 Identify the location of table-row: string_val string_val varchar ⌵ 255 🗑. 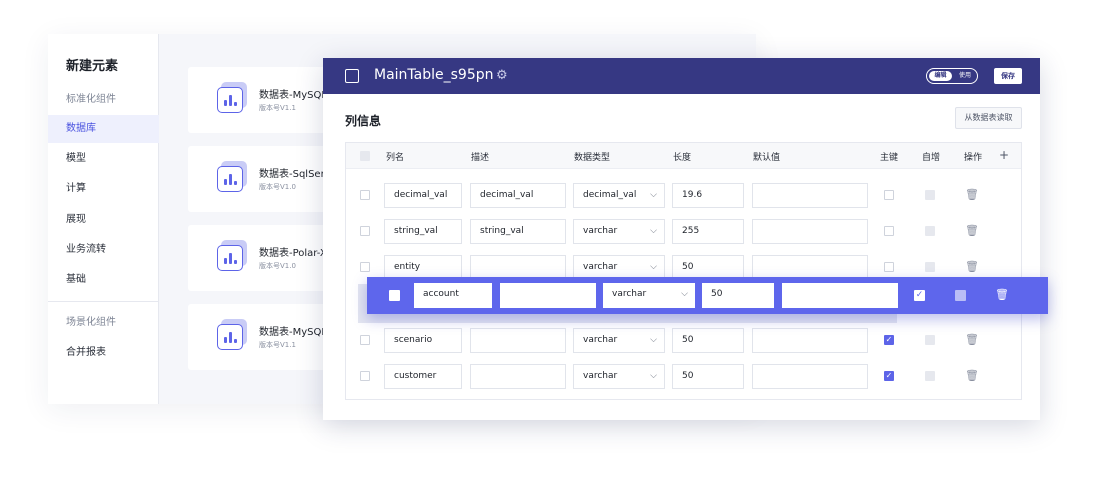
(683, 233).